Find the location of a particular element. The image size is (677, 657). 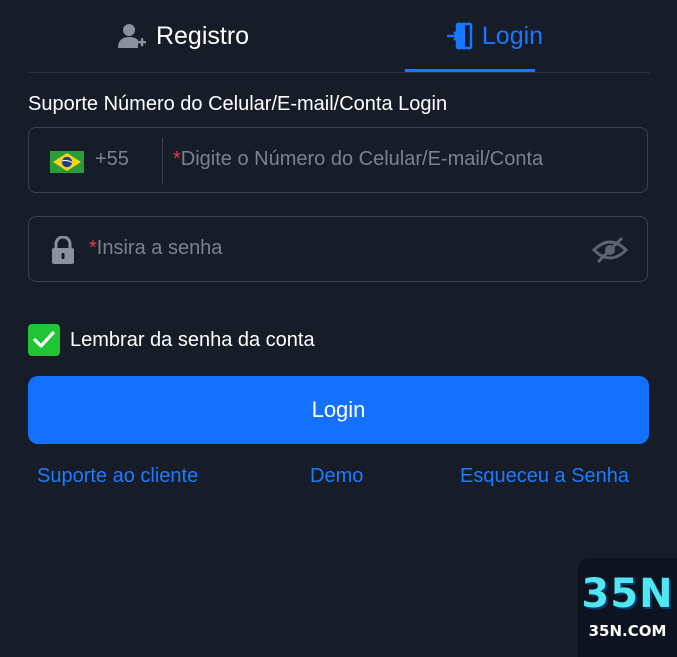

password-placeholder: Insira a senha is located at coordinates (159, 248).